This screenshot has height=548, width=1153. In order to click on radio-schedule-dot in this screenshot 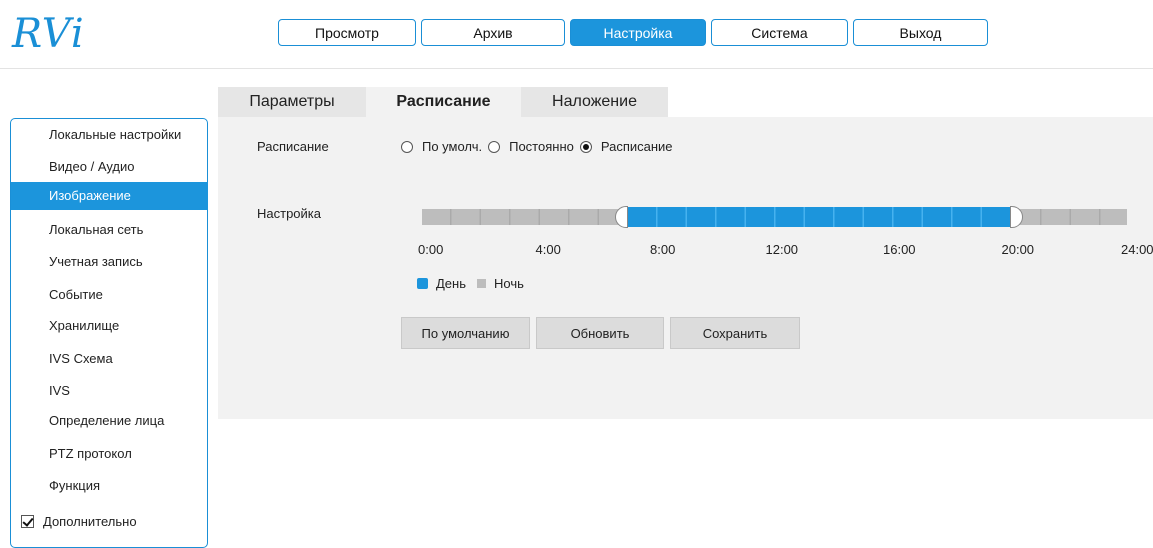, I will do `click(585, 146)`.